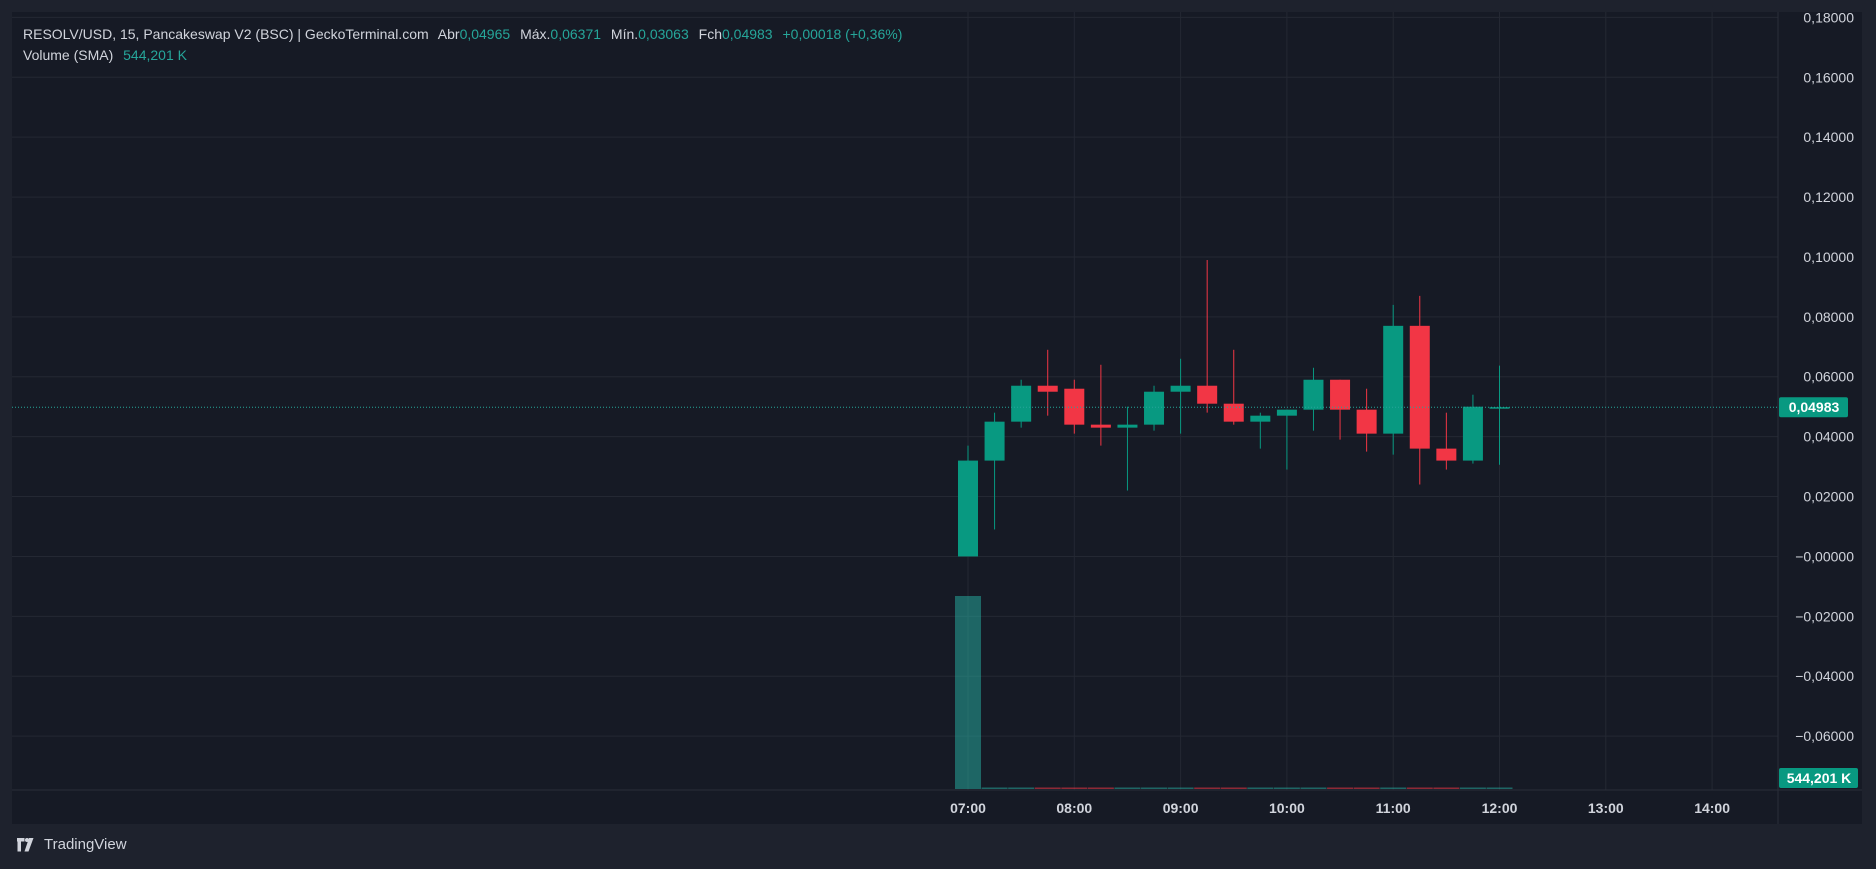  What do you see at coordinates (1828, 77) in the screenshot?
I see `price-tick-label: 0,16000` at bounding box center [1828, 77].